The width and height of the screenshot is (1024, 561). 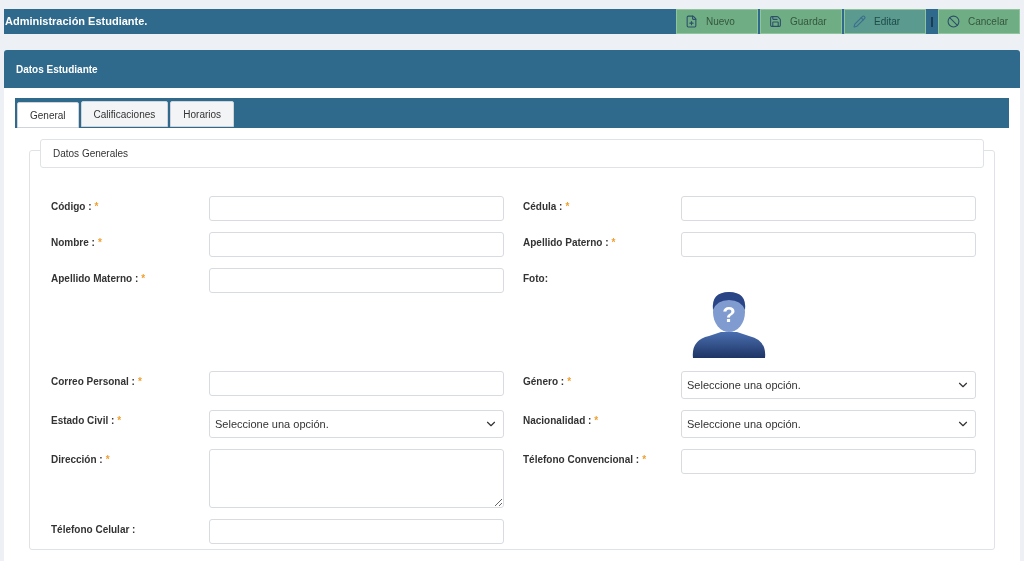 What do you see at coordinates (95, 279) in the screenshot?
I see `field-label: Apellido Materno :` at bounding box center [95, 279].